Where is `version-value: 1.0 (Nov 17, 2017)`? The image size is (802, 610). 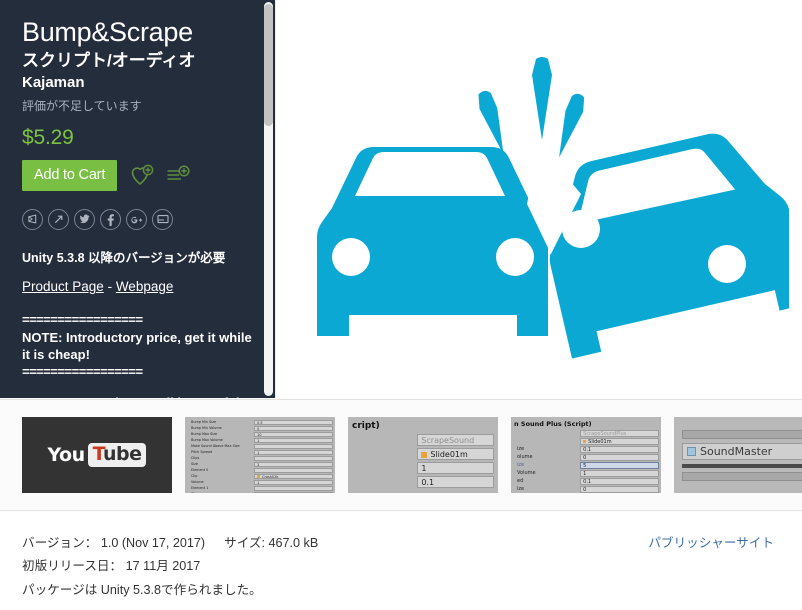
version-value: 1.0 (Nov 17, 2017) is located at coordinates (153, 543).